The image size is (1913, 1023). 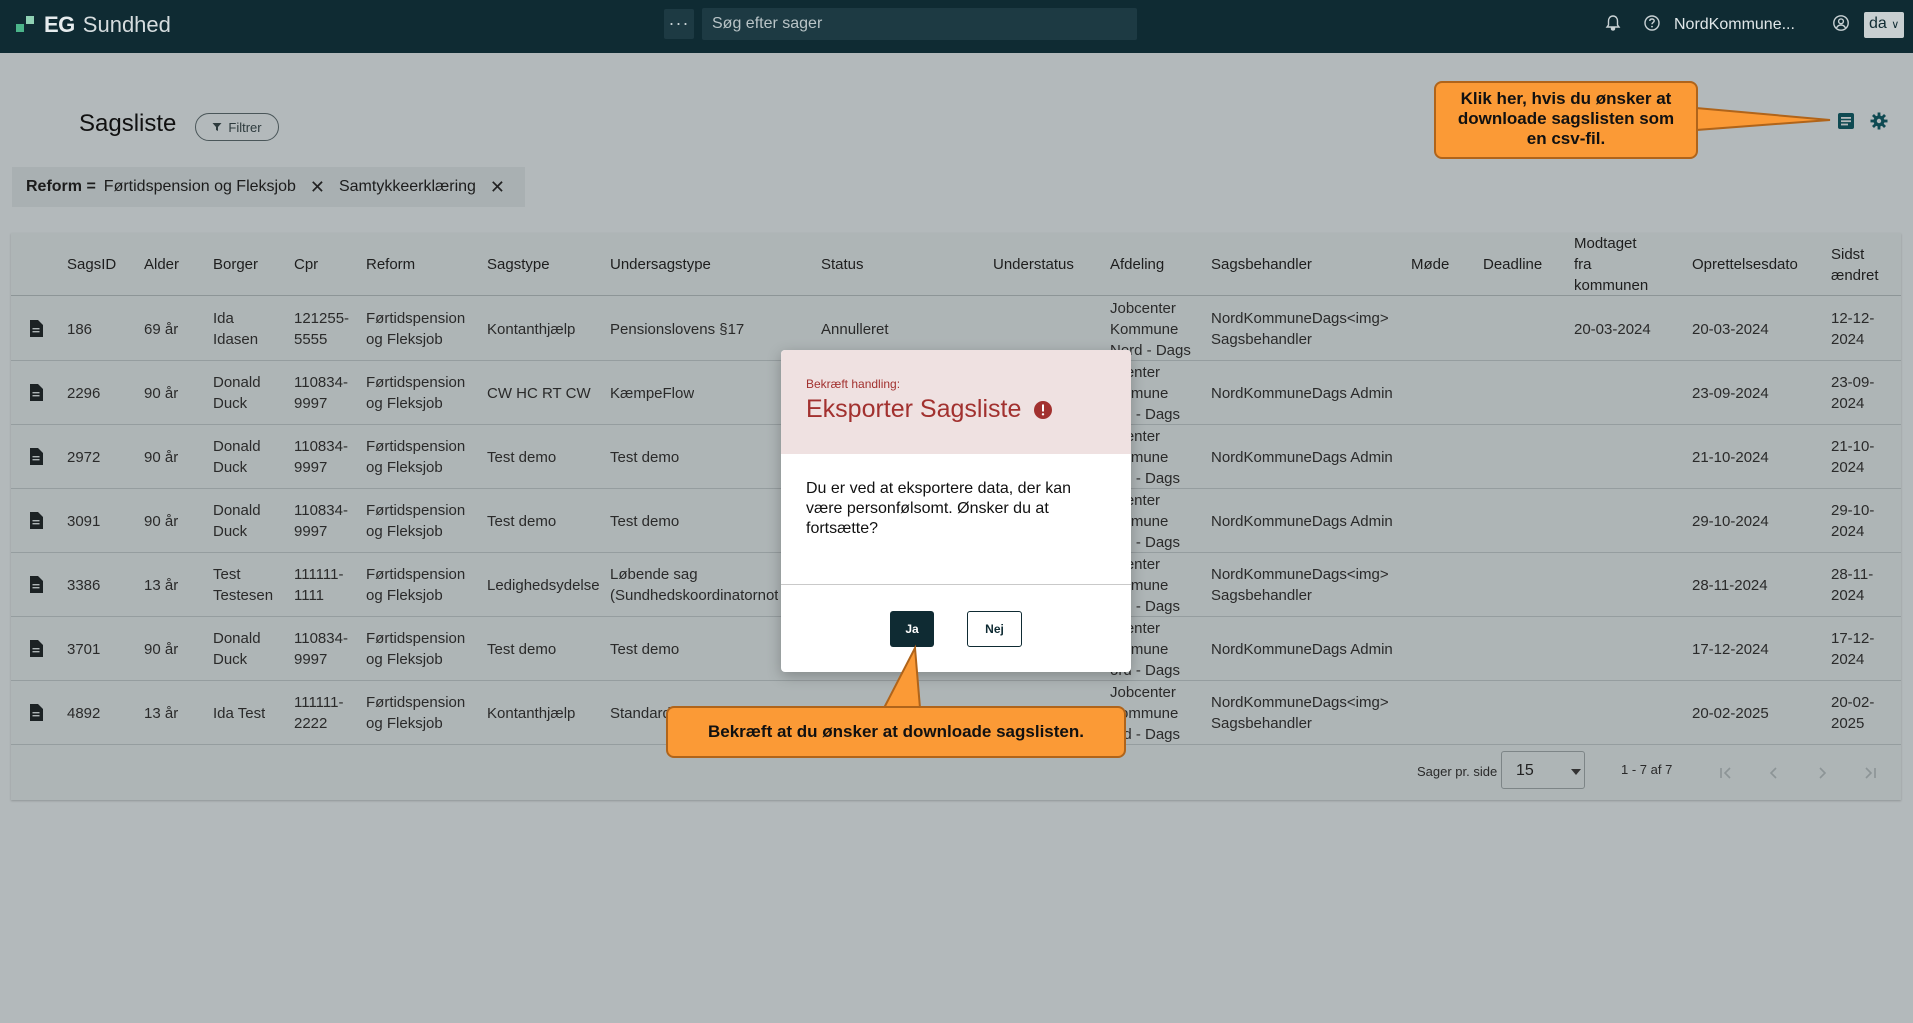 I want to click on last-page-icon, so click(x=1870, y=773).